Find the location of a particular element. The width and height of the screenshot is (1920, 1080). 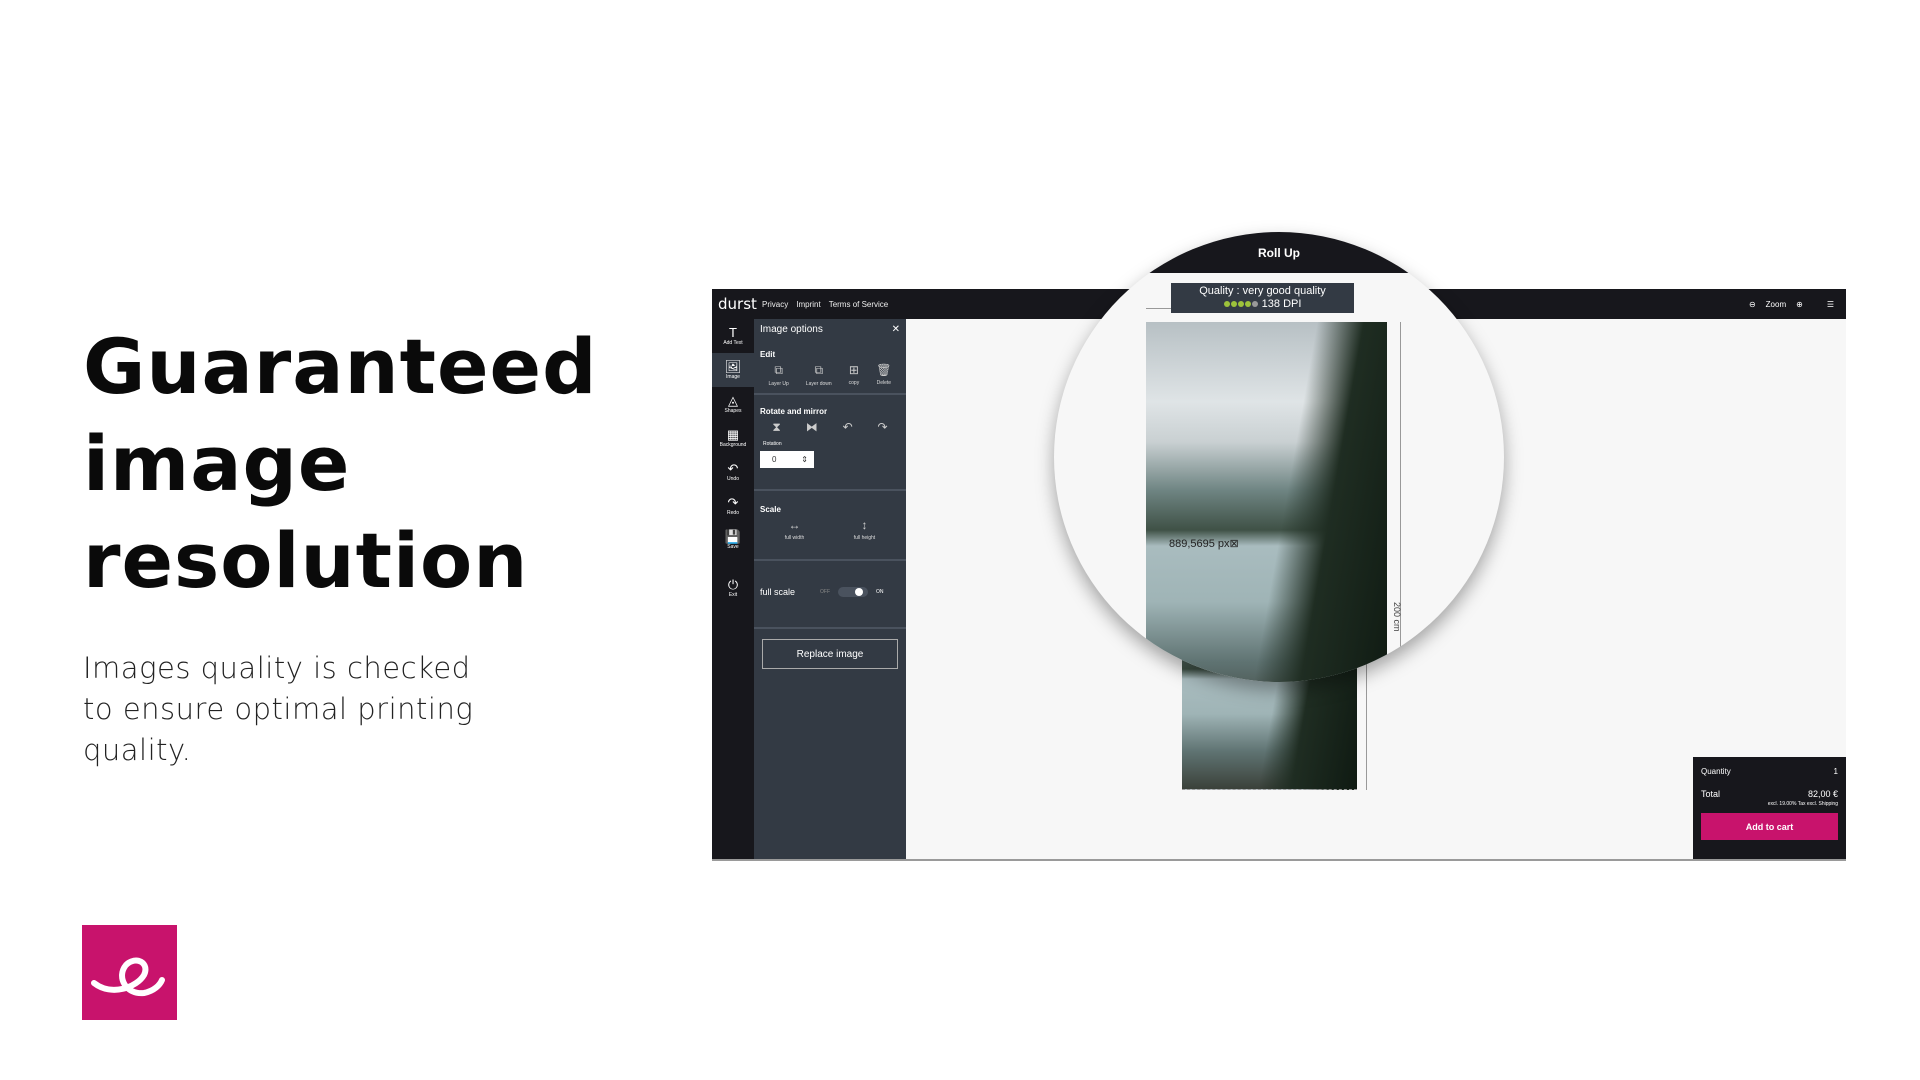

settings-sliders-icon: ☰ is located at coordinates (1830, 304).